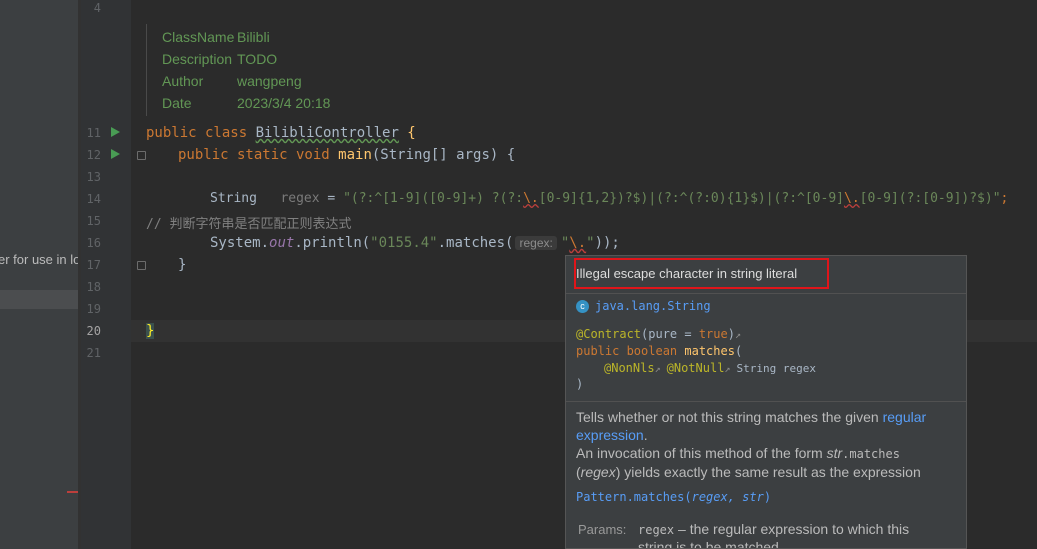 The image size is (1037, 549). I want to click on class-icon: c, so click(582, 306).